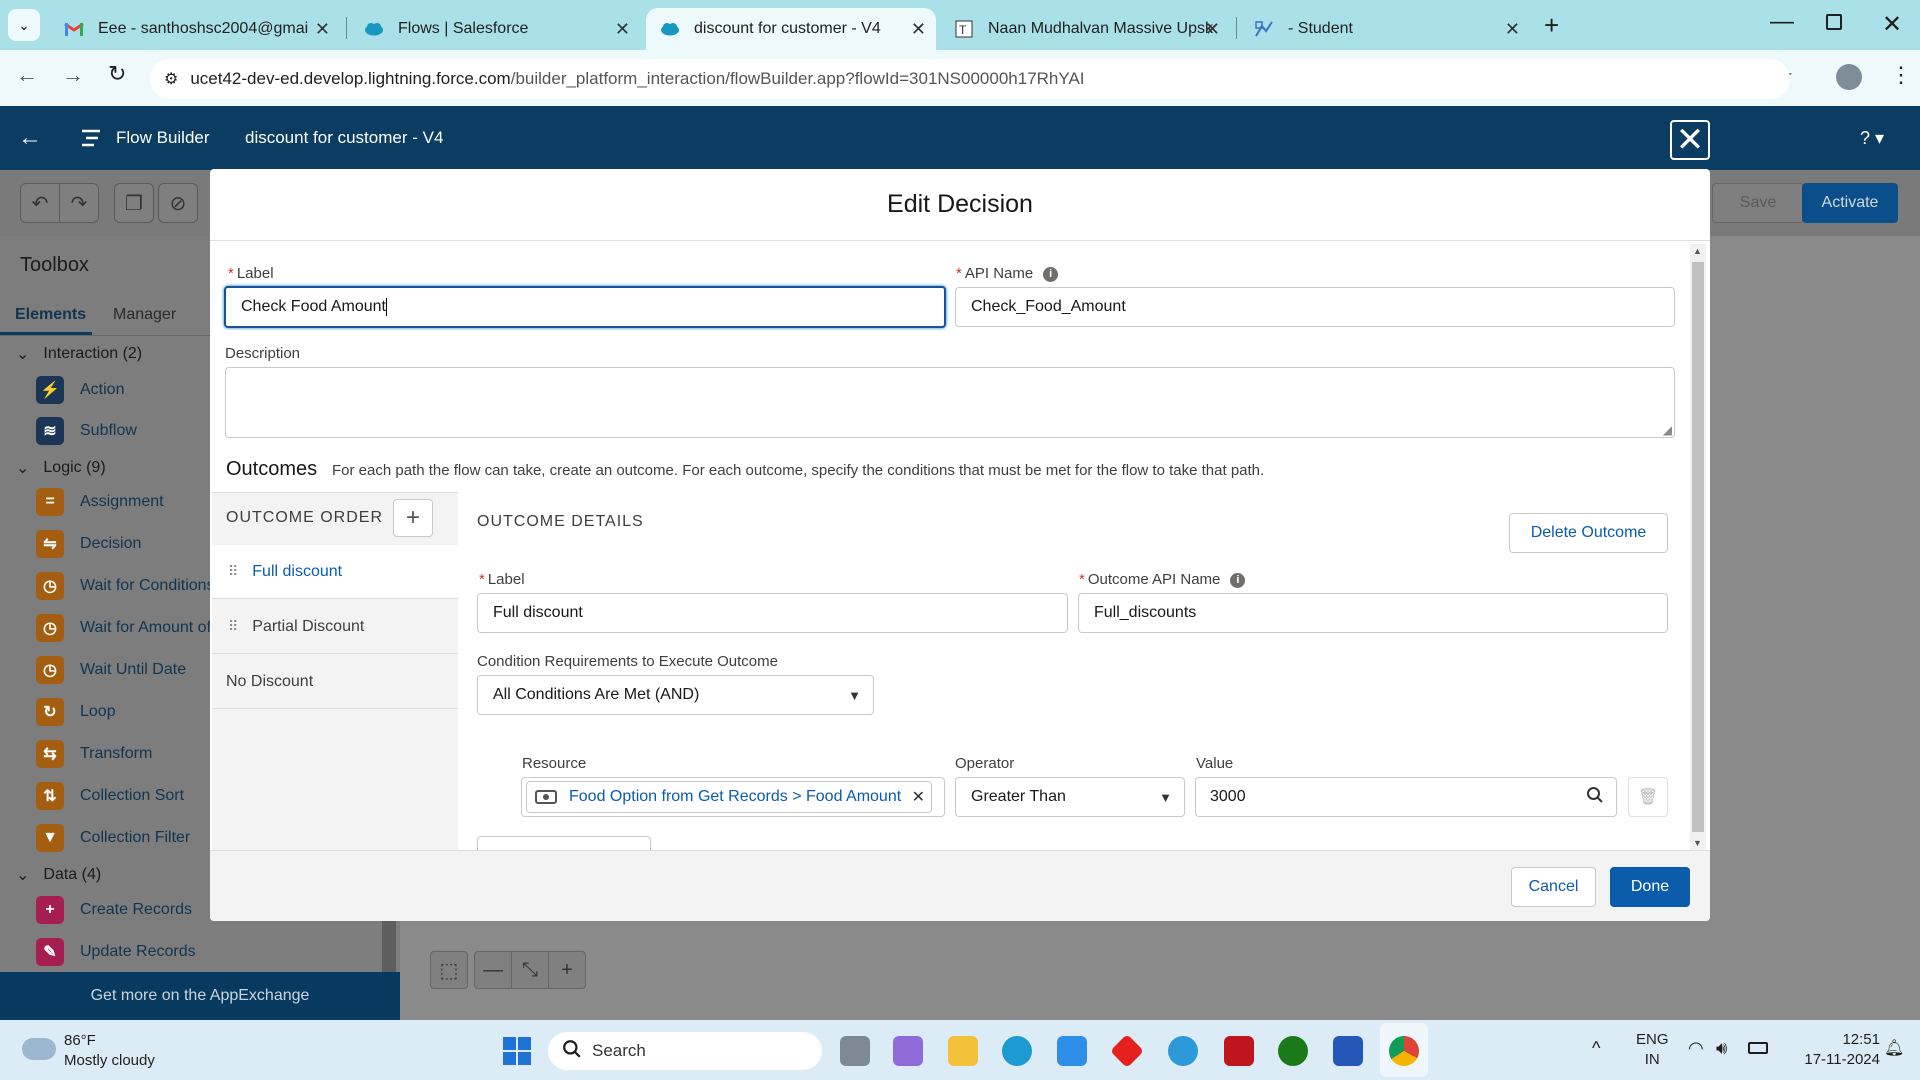 The width and height of the screenshot is (1920, 1080). Describe the element at coordinates (178, 203) in the screenshot. I see `cancel-element-button: ⊘` at that location.